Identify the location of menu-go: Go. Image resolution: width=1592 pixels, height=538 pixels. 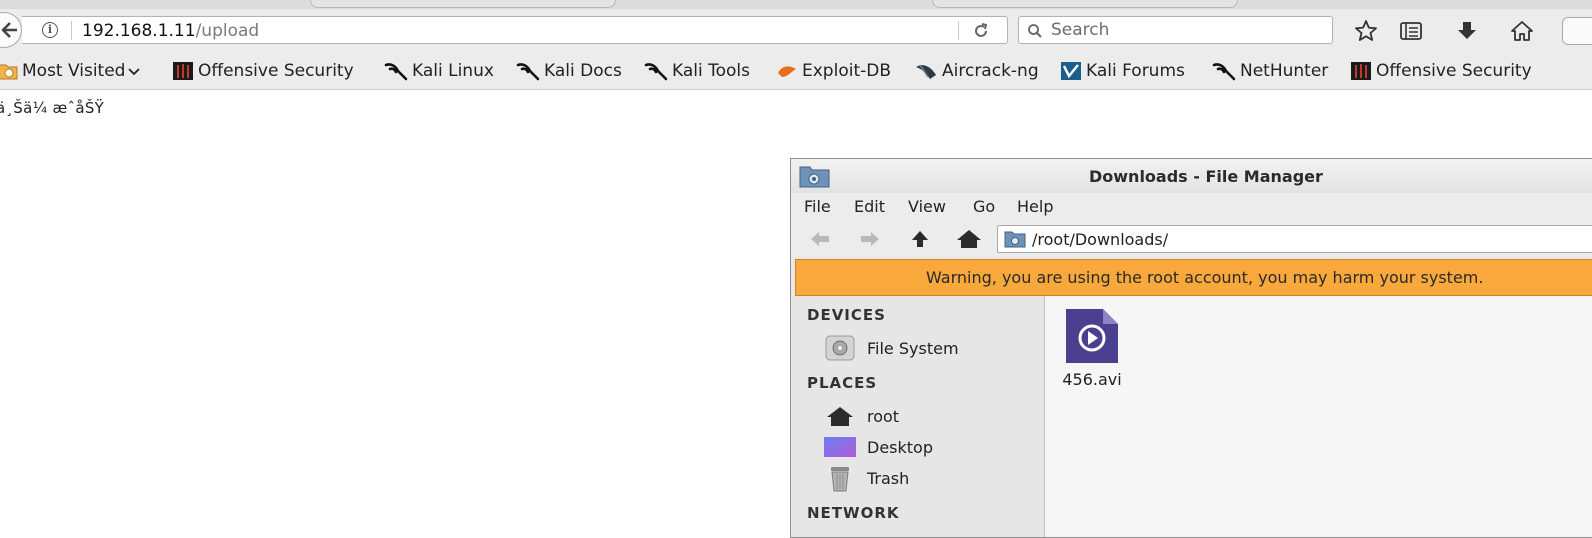
(984, 206).